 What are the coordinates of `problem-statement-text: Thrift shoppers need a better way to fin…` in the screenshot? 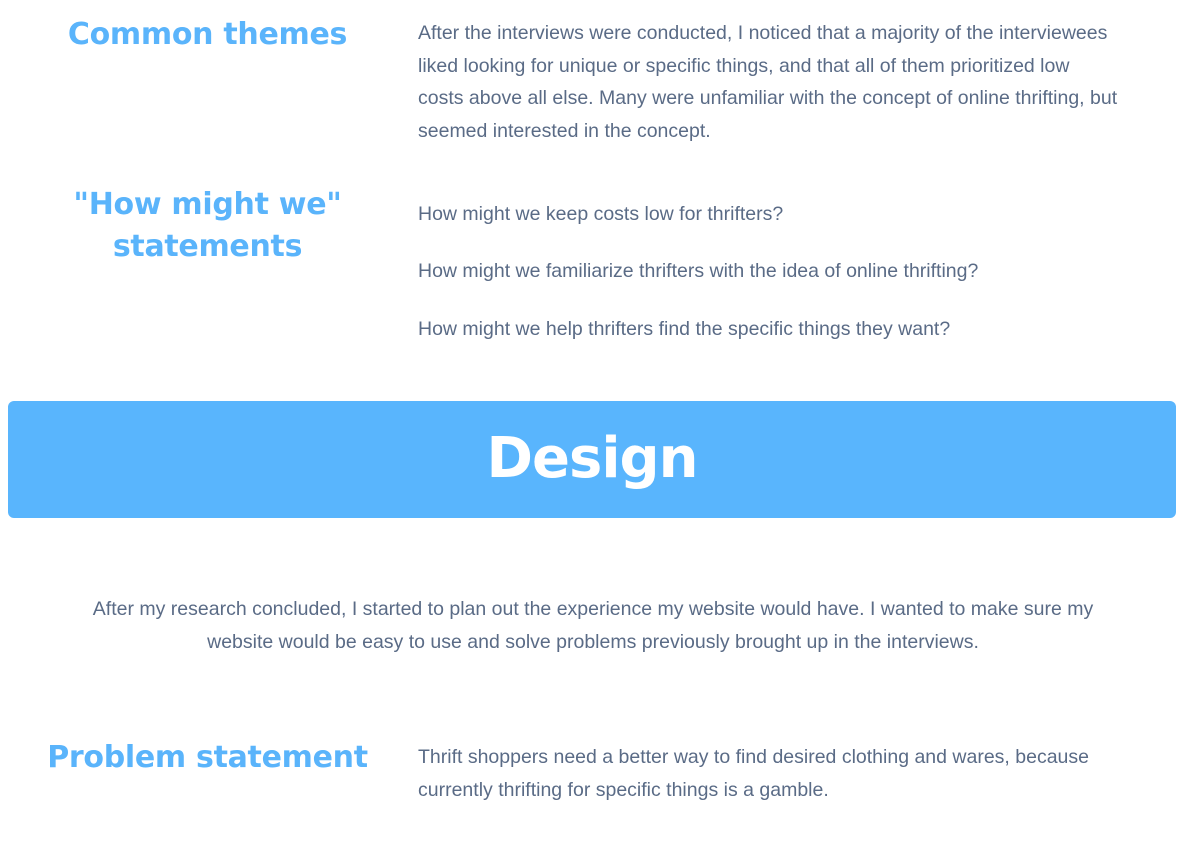 It's located at (753, 773).